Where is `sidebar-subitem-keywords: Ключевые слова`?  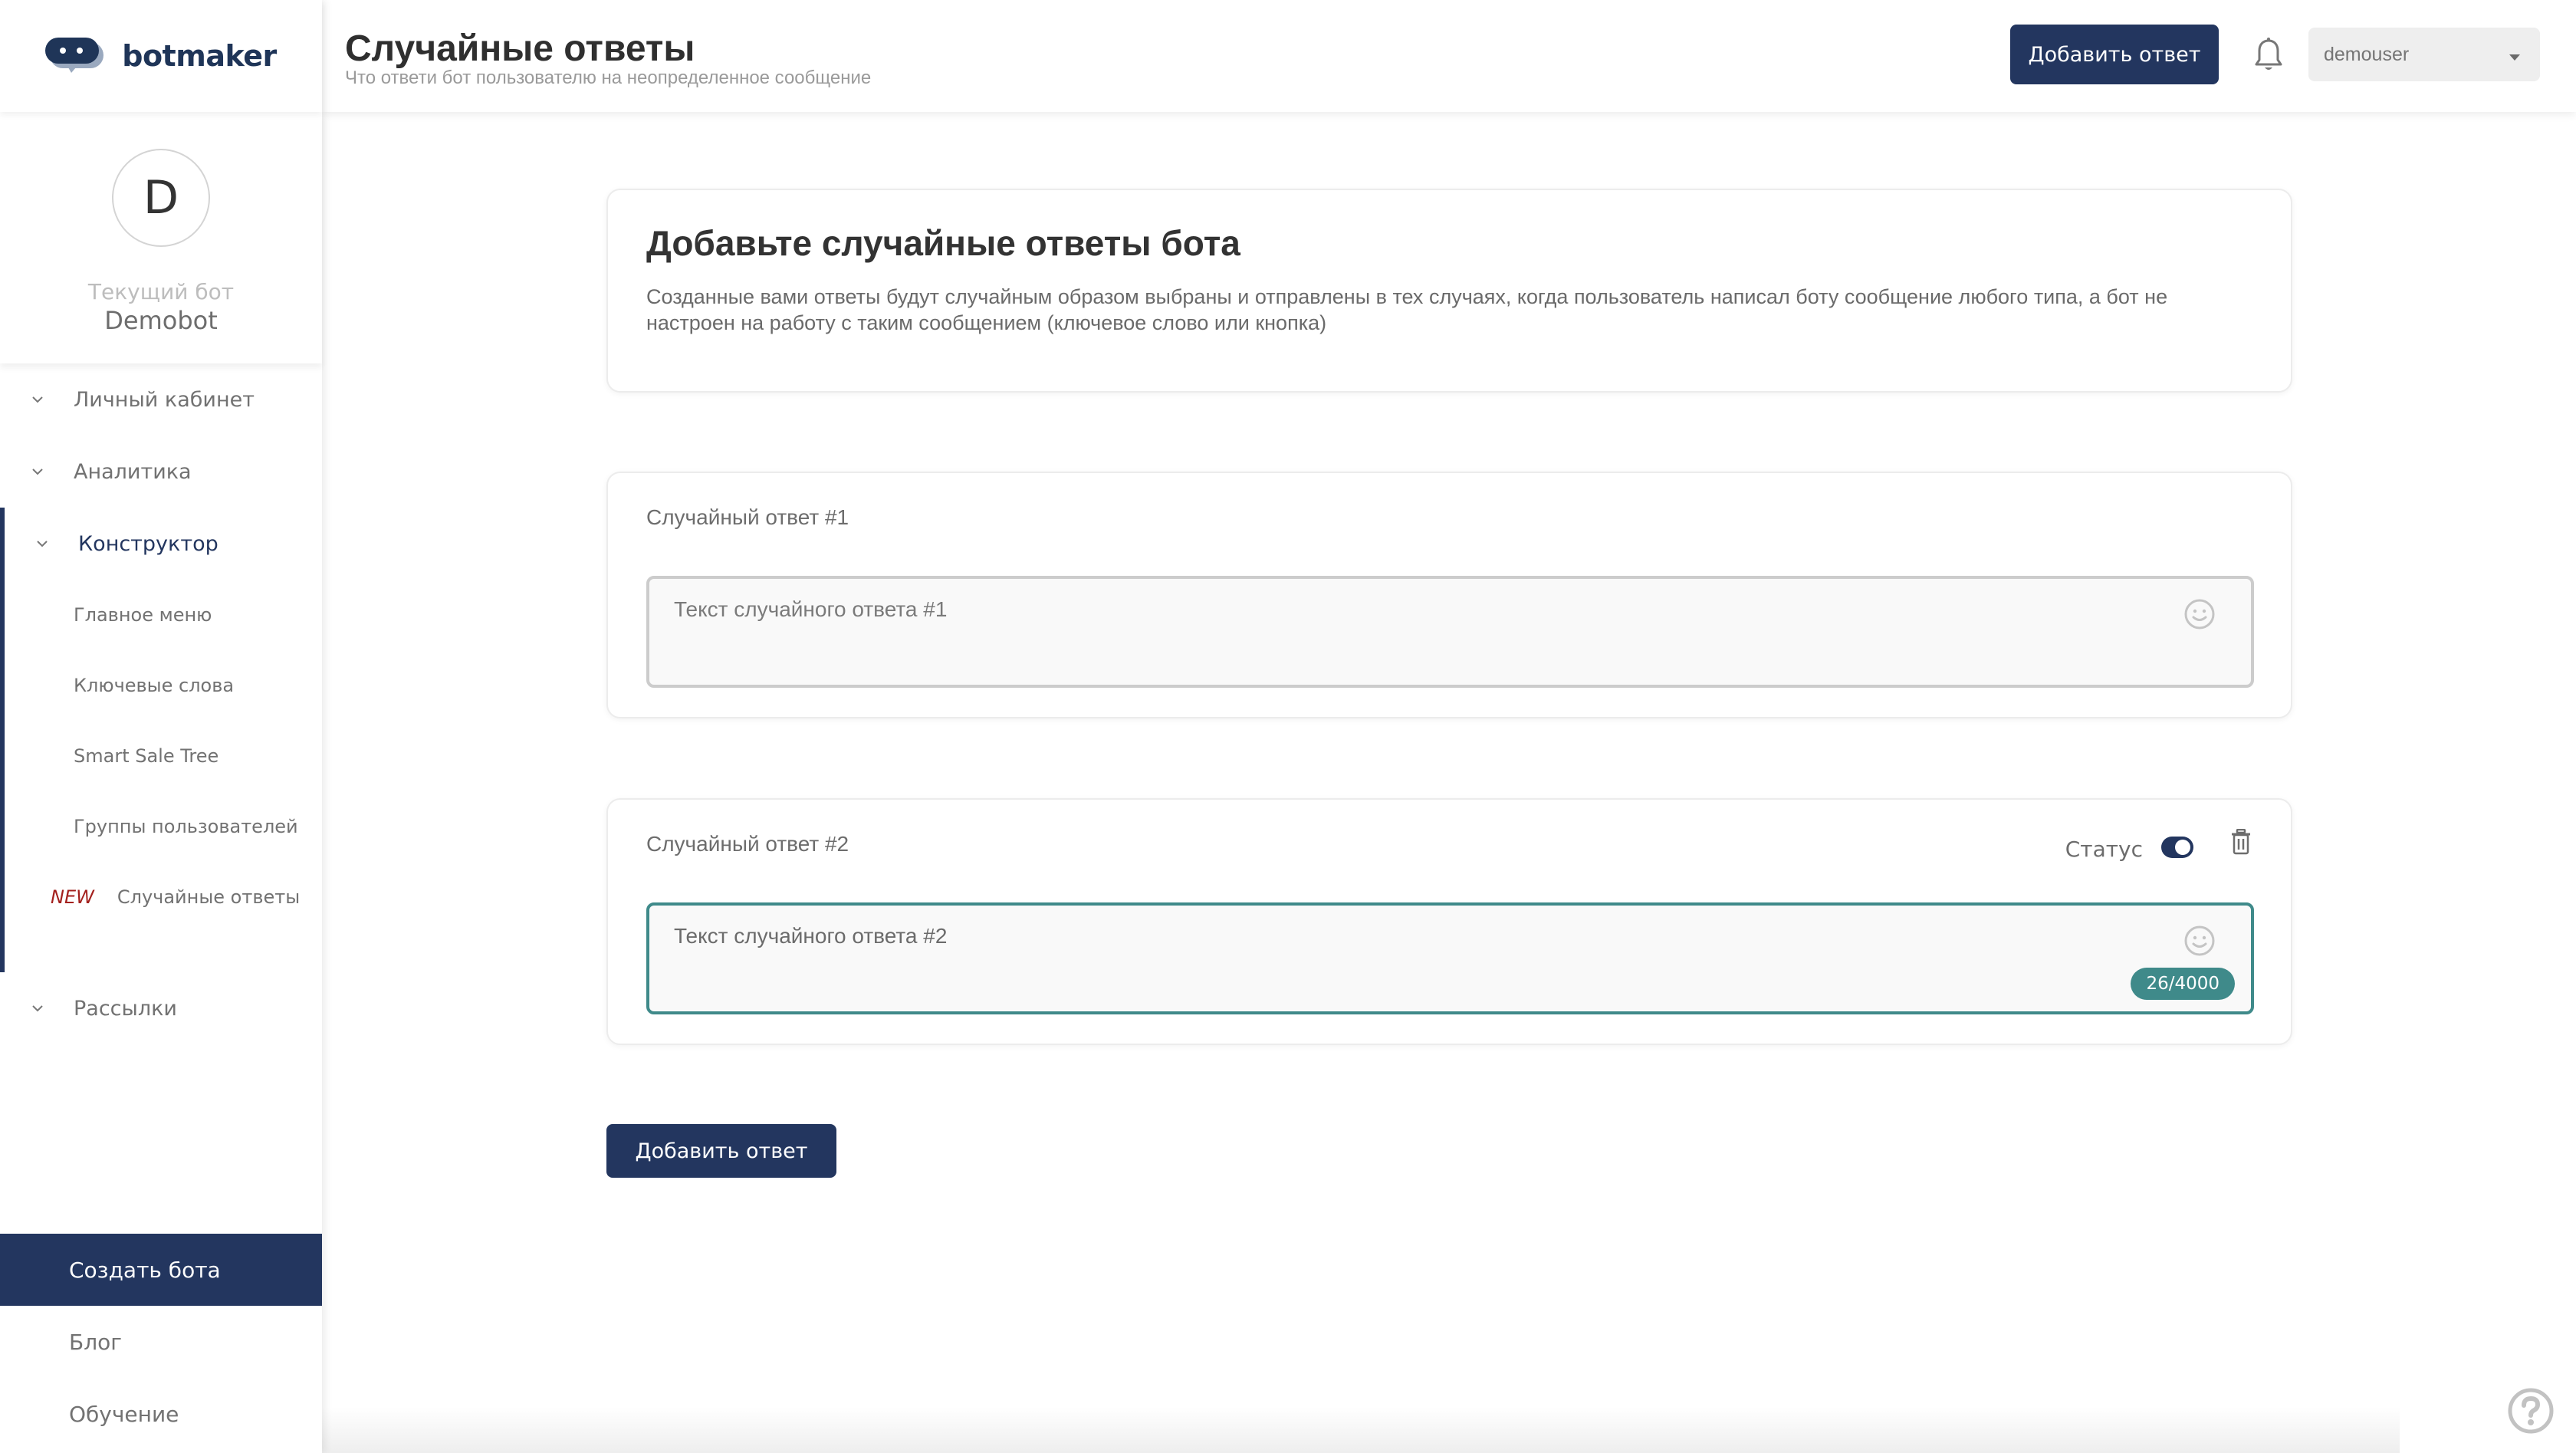 sidebar-subitem-keywords: Ключевые слова is located at coordinates (164, 685).